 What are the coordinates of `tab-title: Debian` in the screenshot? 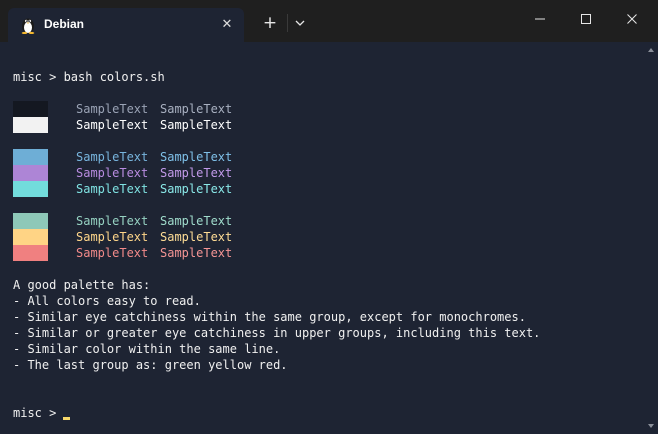 It's located at (64, 24).